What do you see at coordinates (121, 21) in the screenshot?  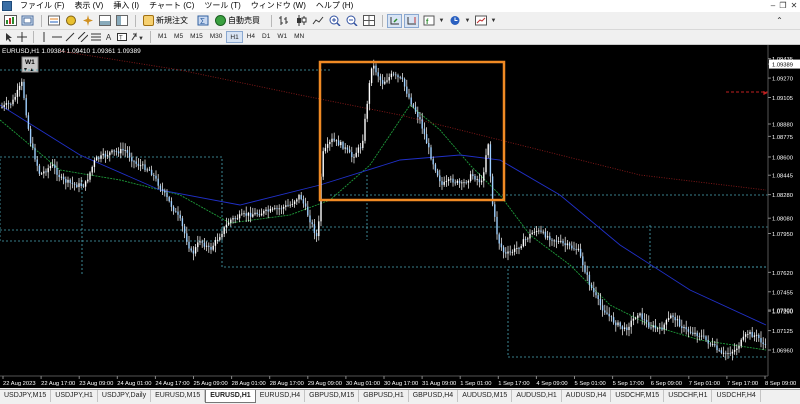 I see `tester-icon` at bounding box center [121, 21].